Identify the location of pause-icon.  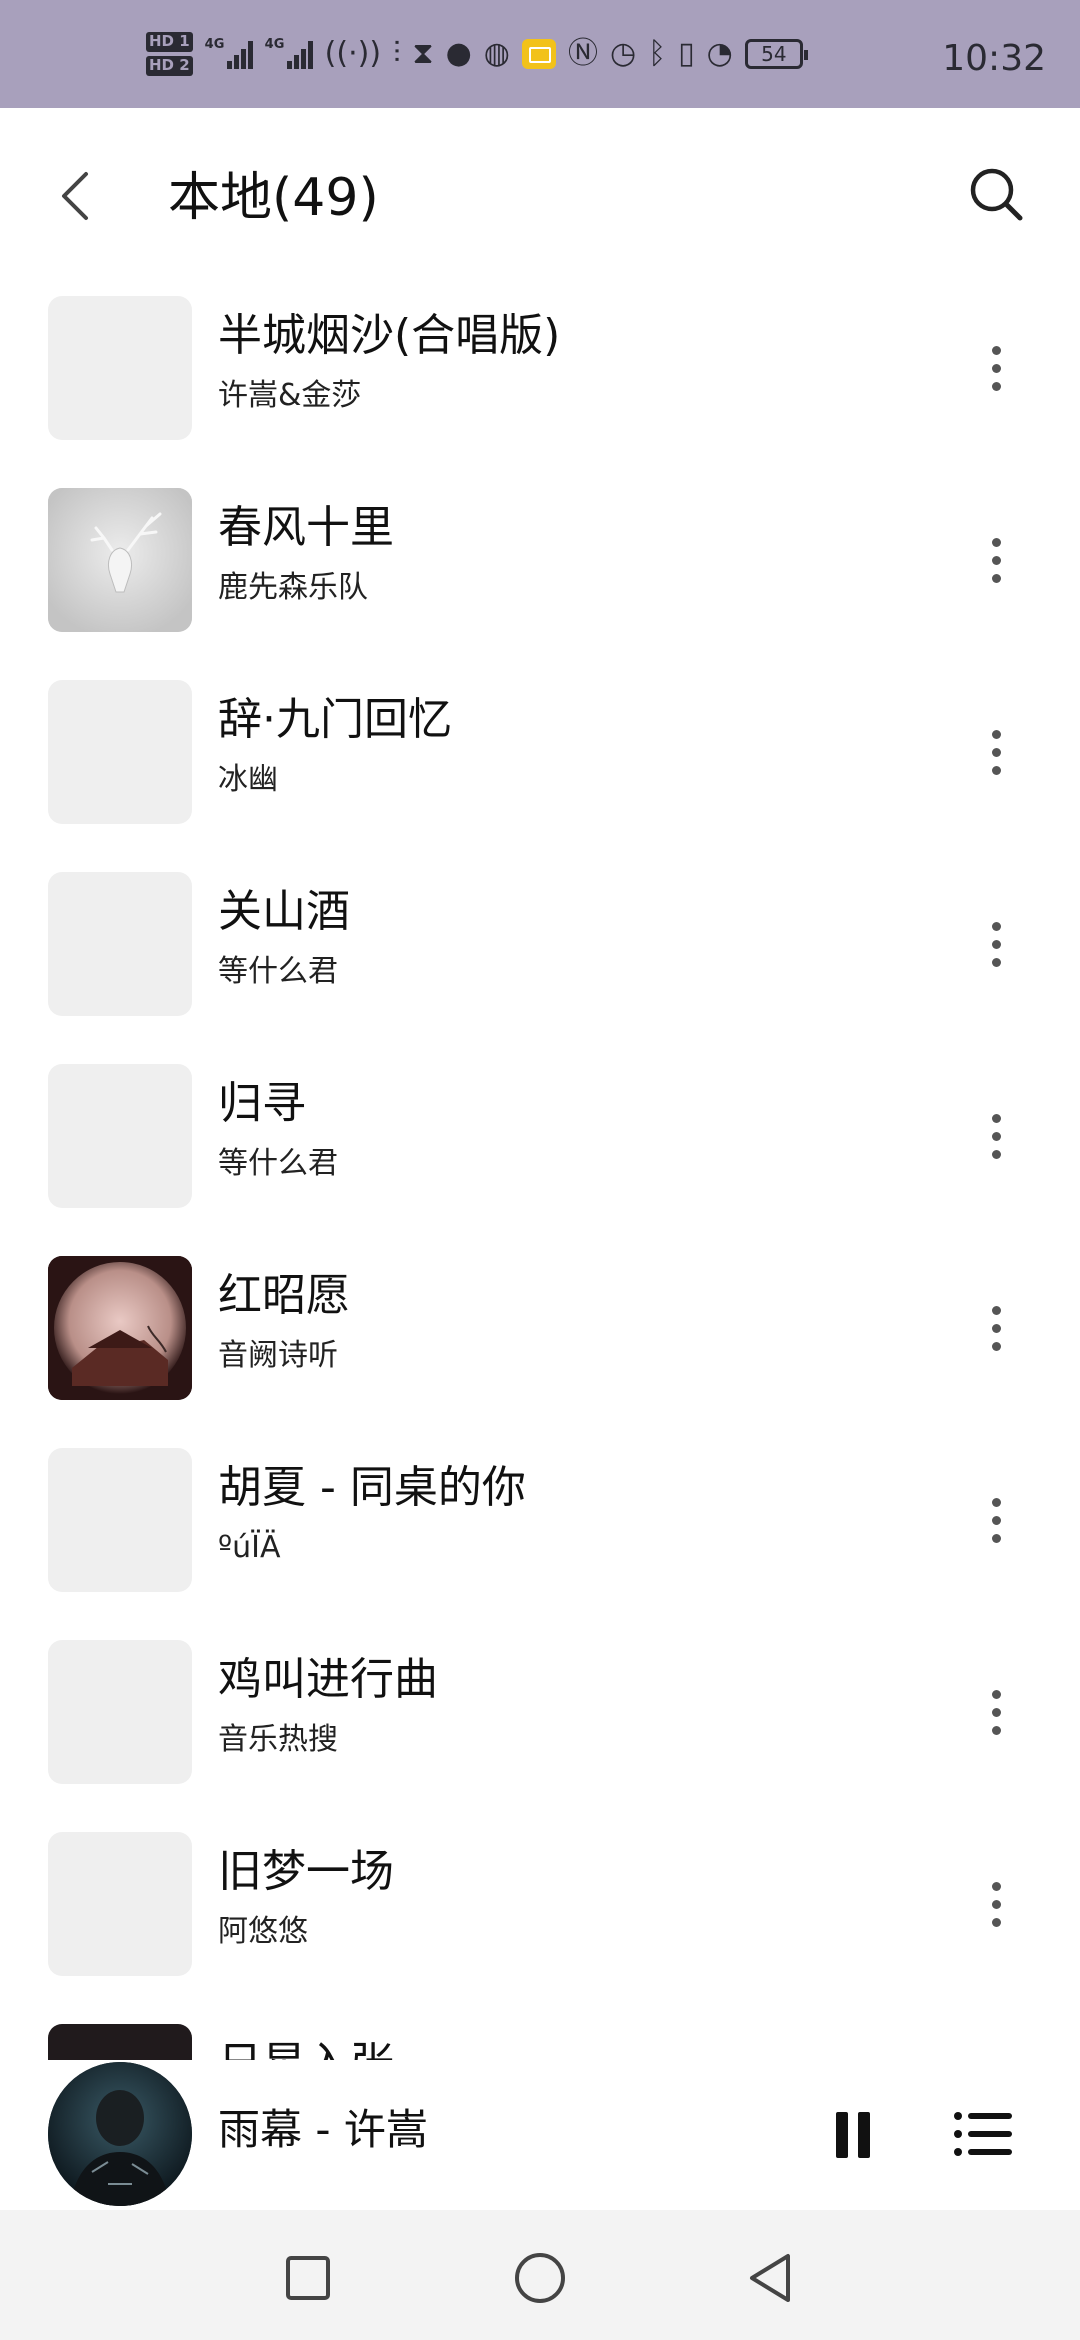
(853, 2135).